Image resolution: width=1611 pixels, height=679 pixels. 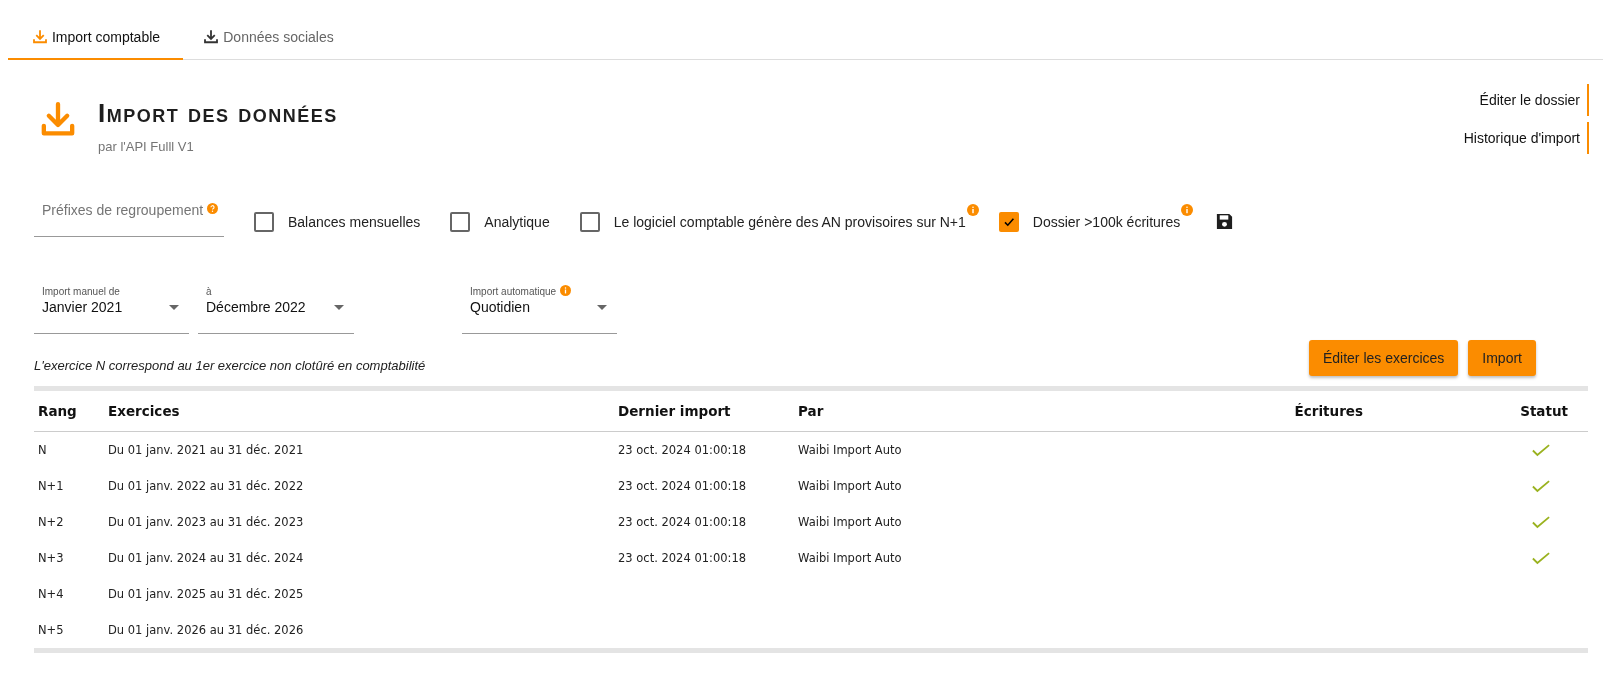 I want to click on page-subtitle: par l'API Fulll V1, so click(x=146, y=146).